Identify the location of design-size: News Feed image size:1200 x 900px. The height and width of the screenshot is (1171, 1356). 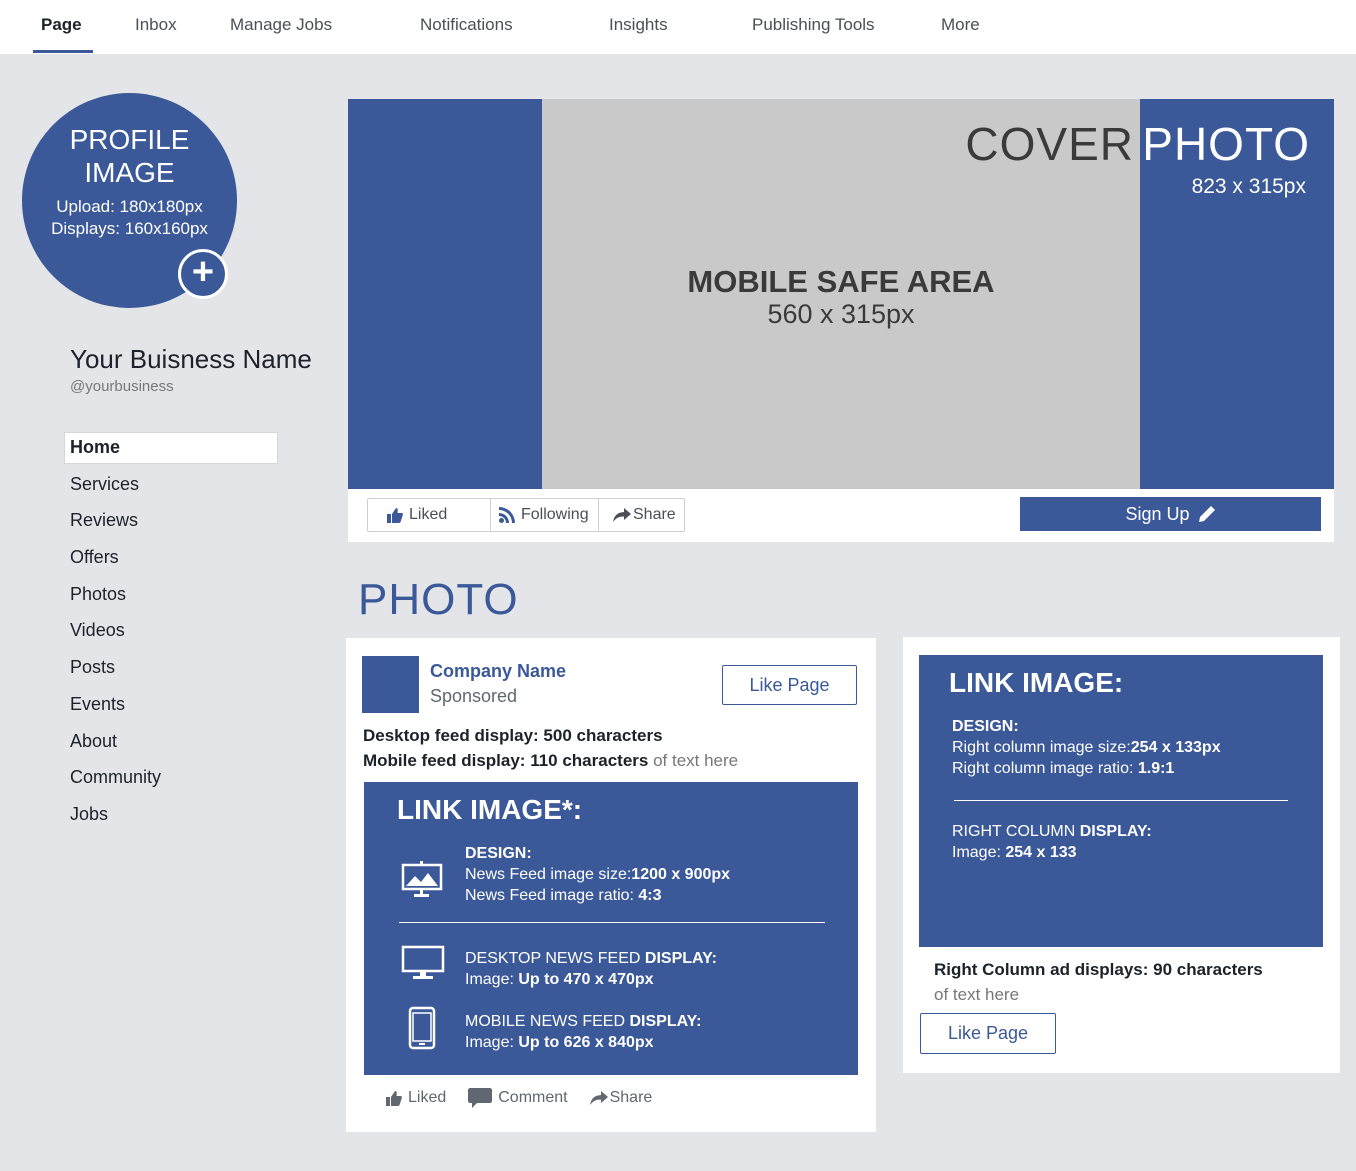
(597, 874).